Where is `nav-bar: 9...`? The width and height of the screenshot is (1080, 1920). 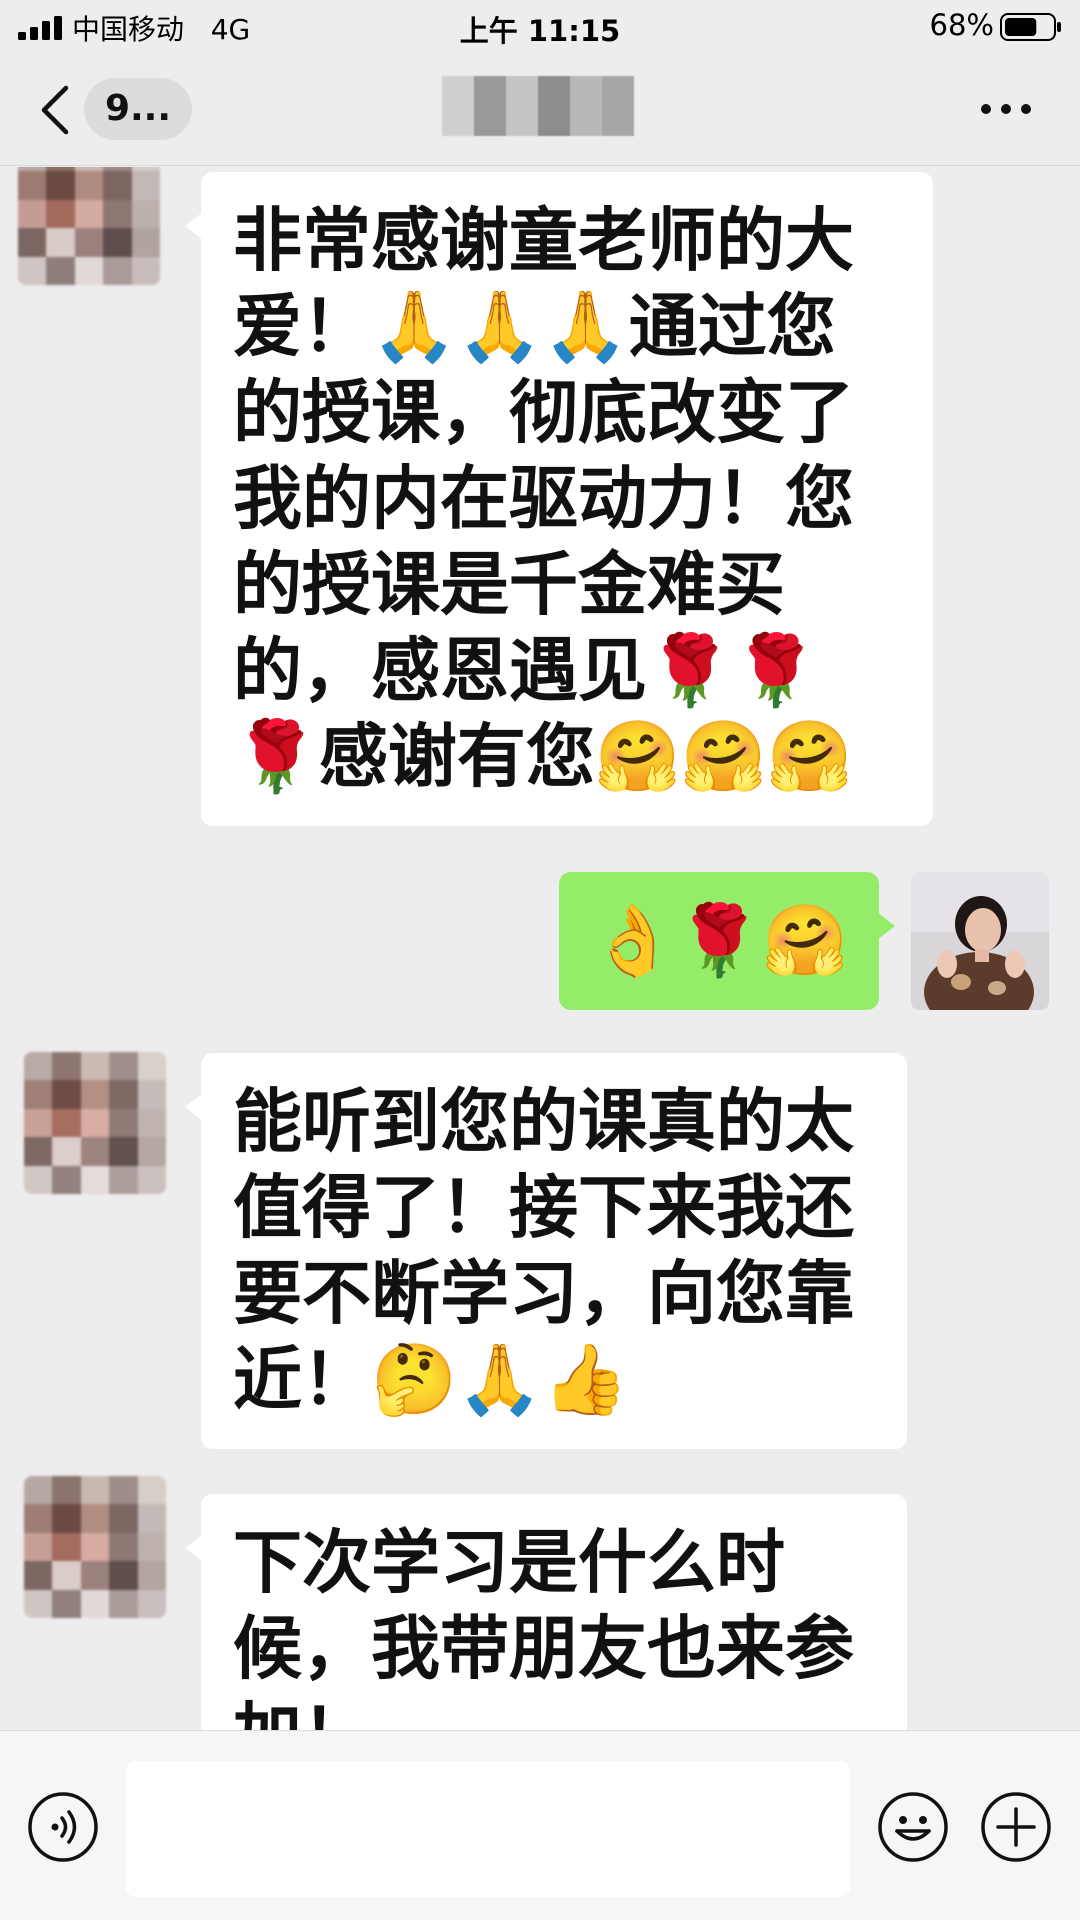 nav-bar: 9... is located at coordinates (540, 110).